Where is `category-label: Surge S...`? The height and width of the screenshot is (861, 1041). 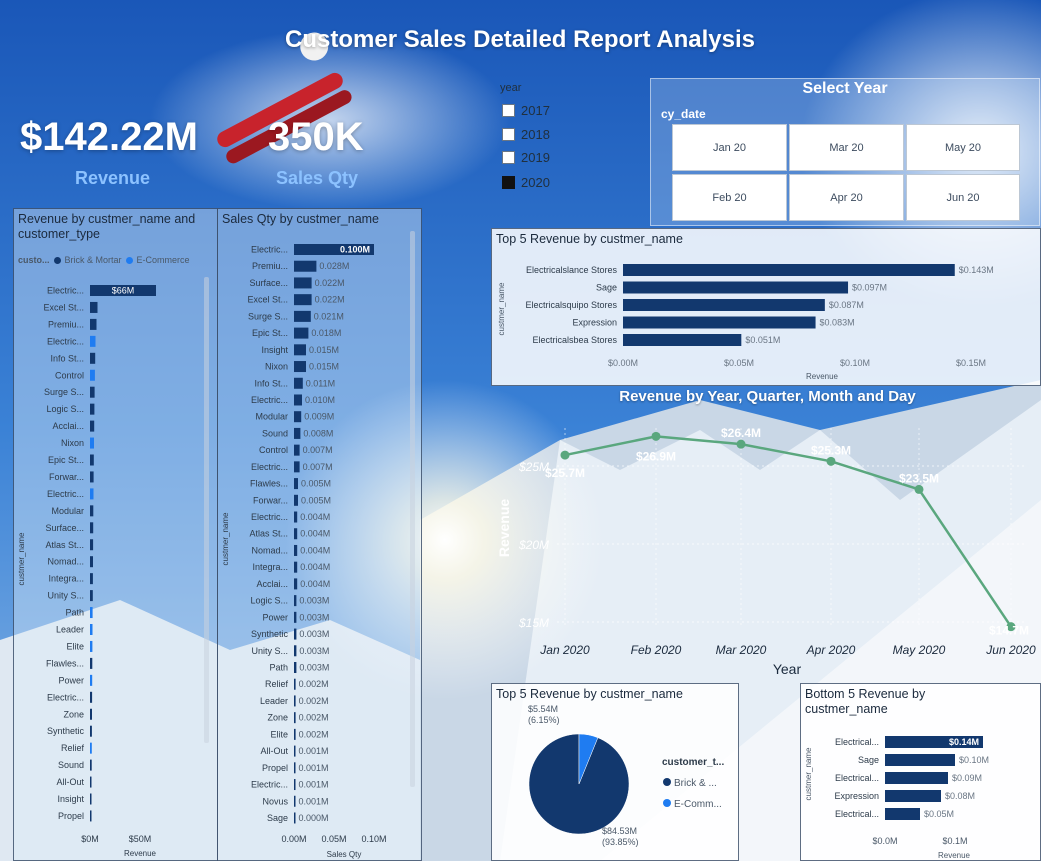 category-label: Surge S... is located at coordinates (64, 392).